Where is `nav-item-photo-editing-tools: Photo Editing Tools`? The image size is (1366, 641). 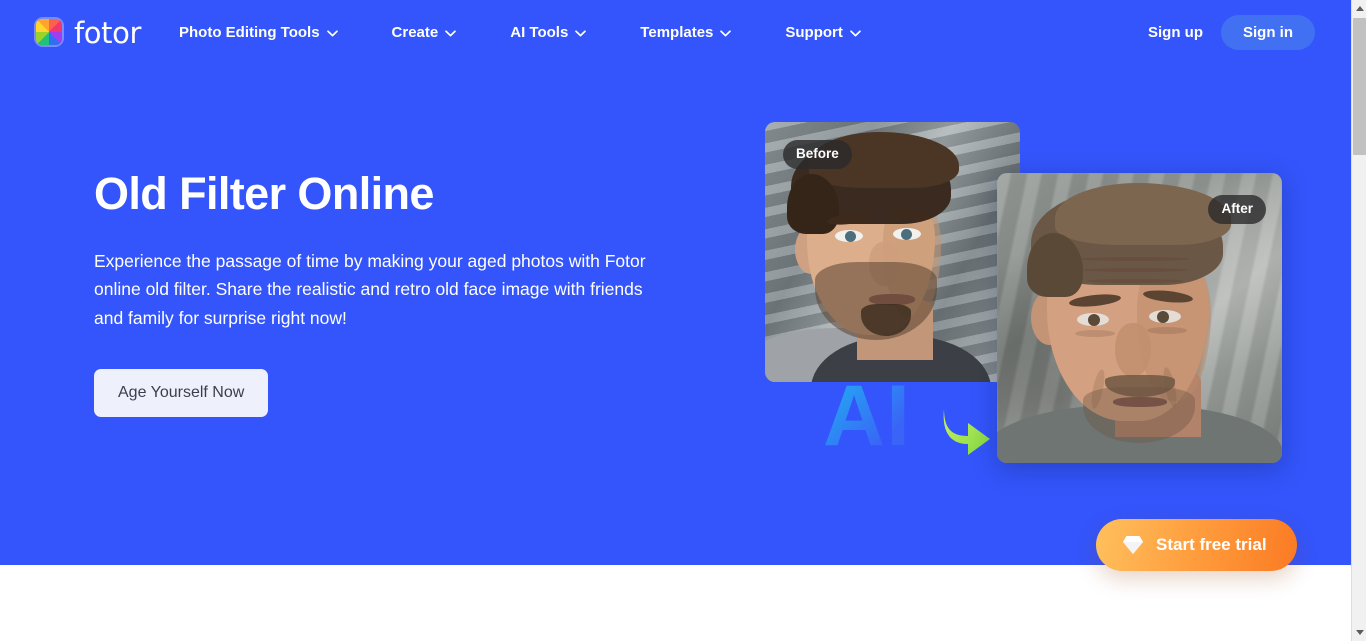 nav-item-photo-editing-tools: Photo Editing Tools is located at coordinates (258, 32).